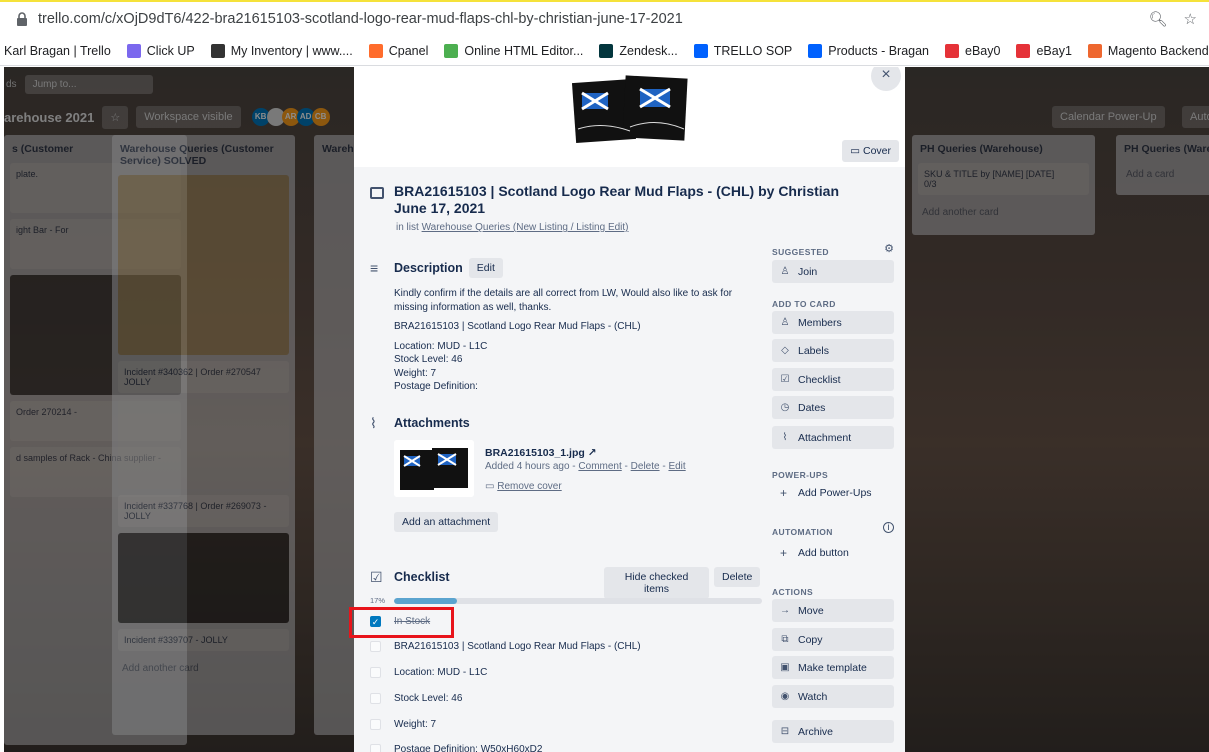  What do you see at coordinates (833, 553) in the screenshot?
I see `add-button-button: + Add button` at bounding box center [833, 553].